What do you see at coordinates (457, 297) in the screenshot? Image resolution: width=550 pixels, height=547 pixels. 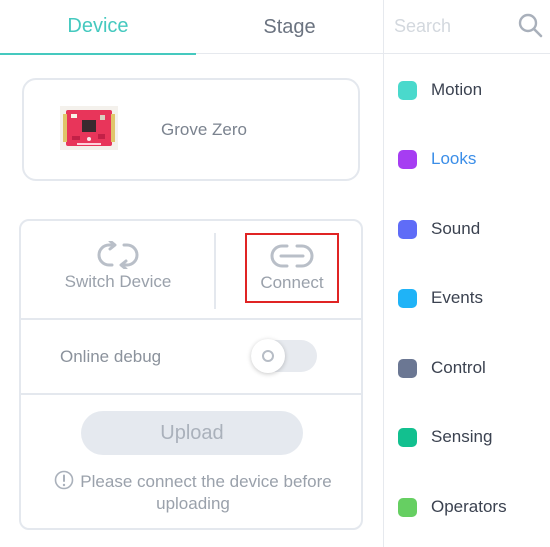 I see `category-label: Events` at bounding box center [457, 297].